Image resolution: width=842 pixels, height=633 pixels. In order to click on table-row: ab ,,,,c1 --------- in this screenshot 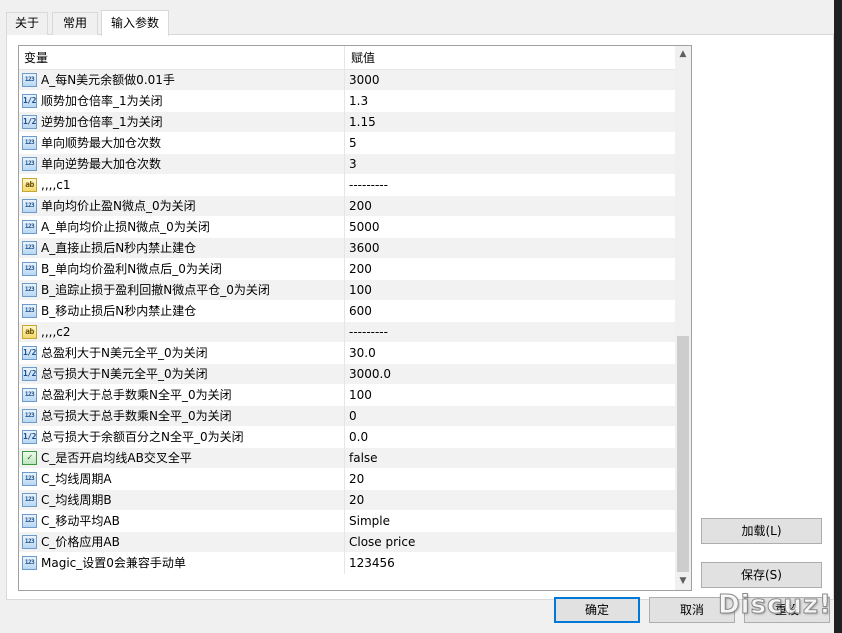, I will do `click(347, 185)`.